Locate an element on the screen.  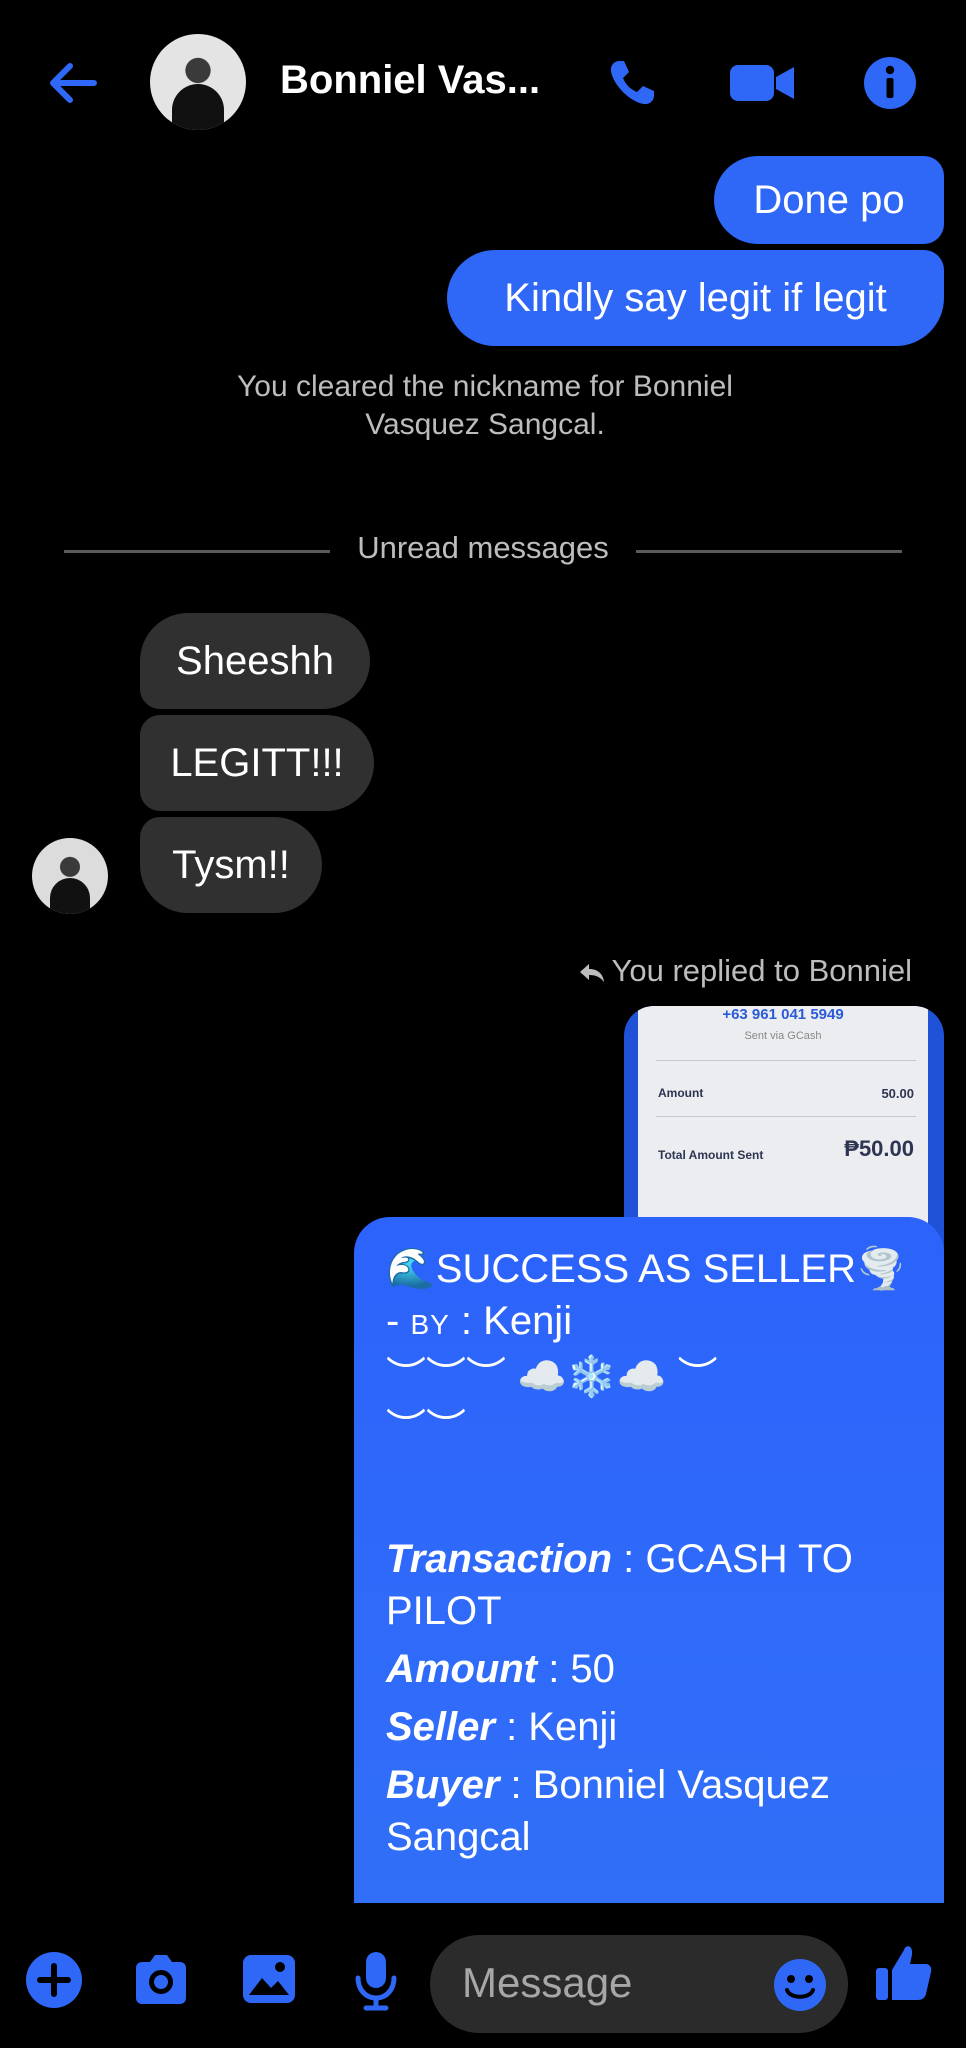
emoji-icon is located at coordinates (800, 1985).